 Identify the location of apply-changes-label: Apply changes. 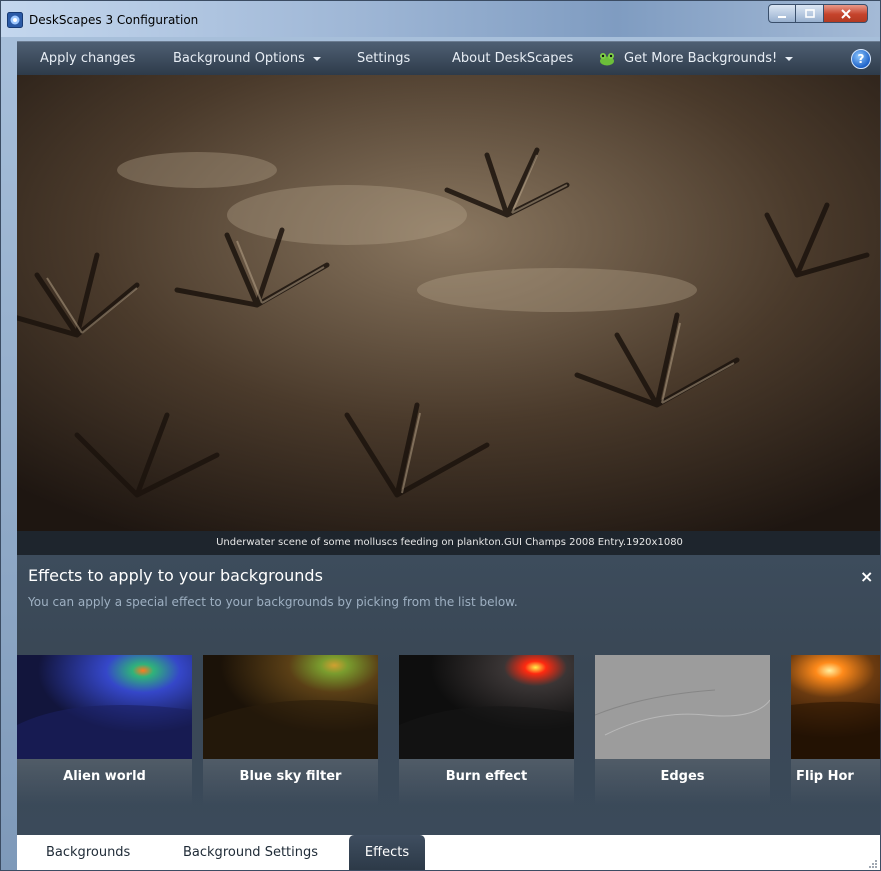
(88, 58).